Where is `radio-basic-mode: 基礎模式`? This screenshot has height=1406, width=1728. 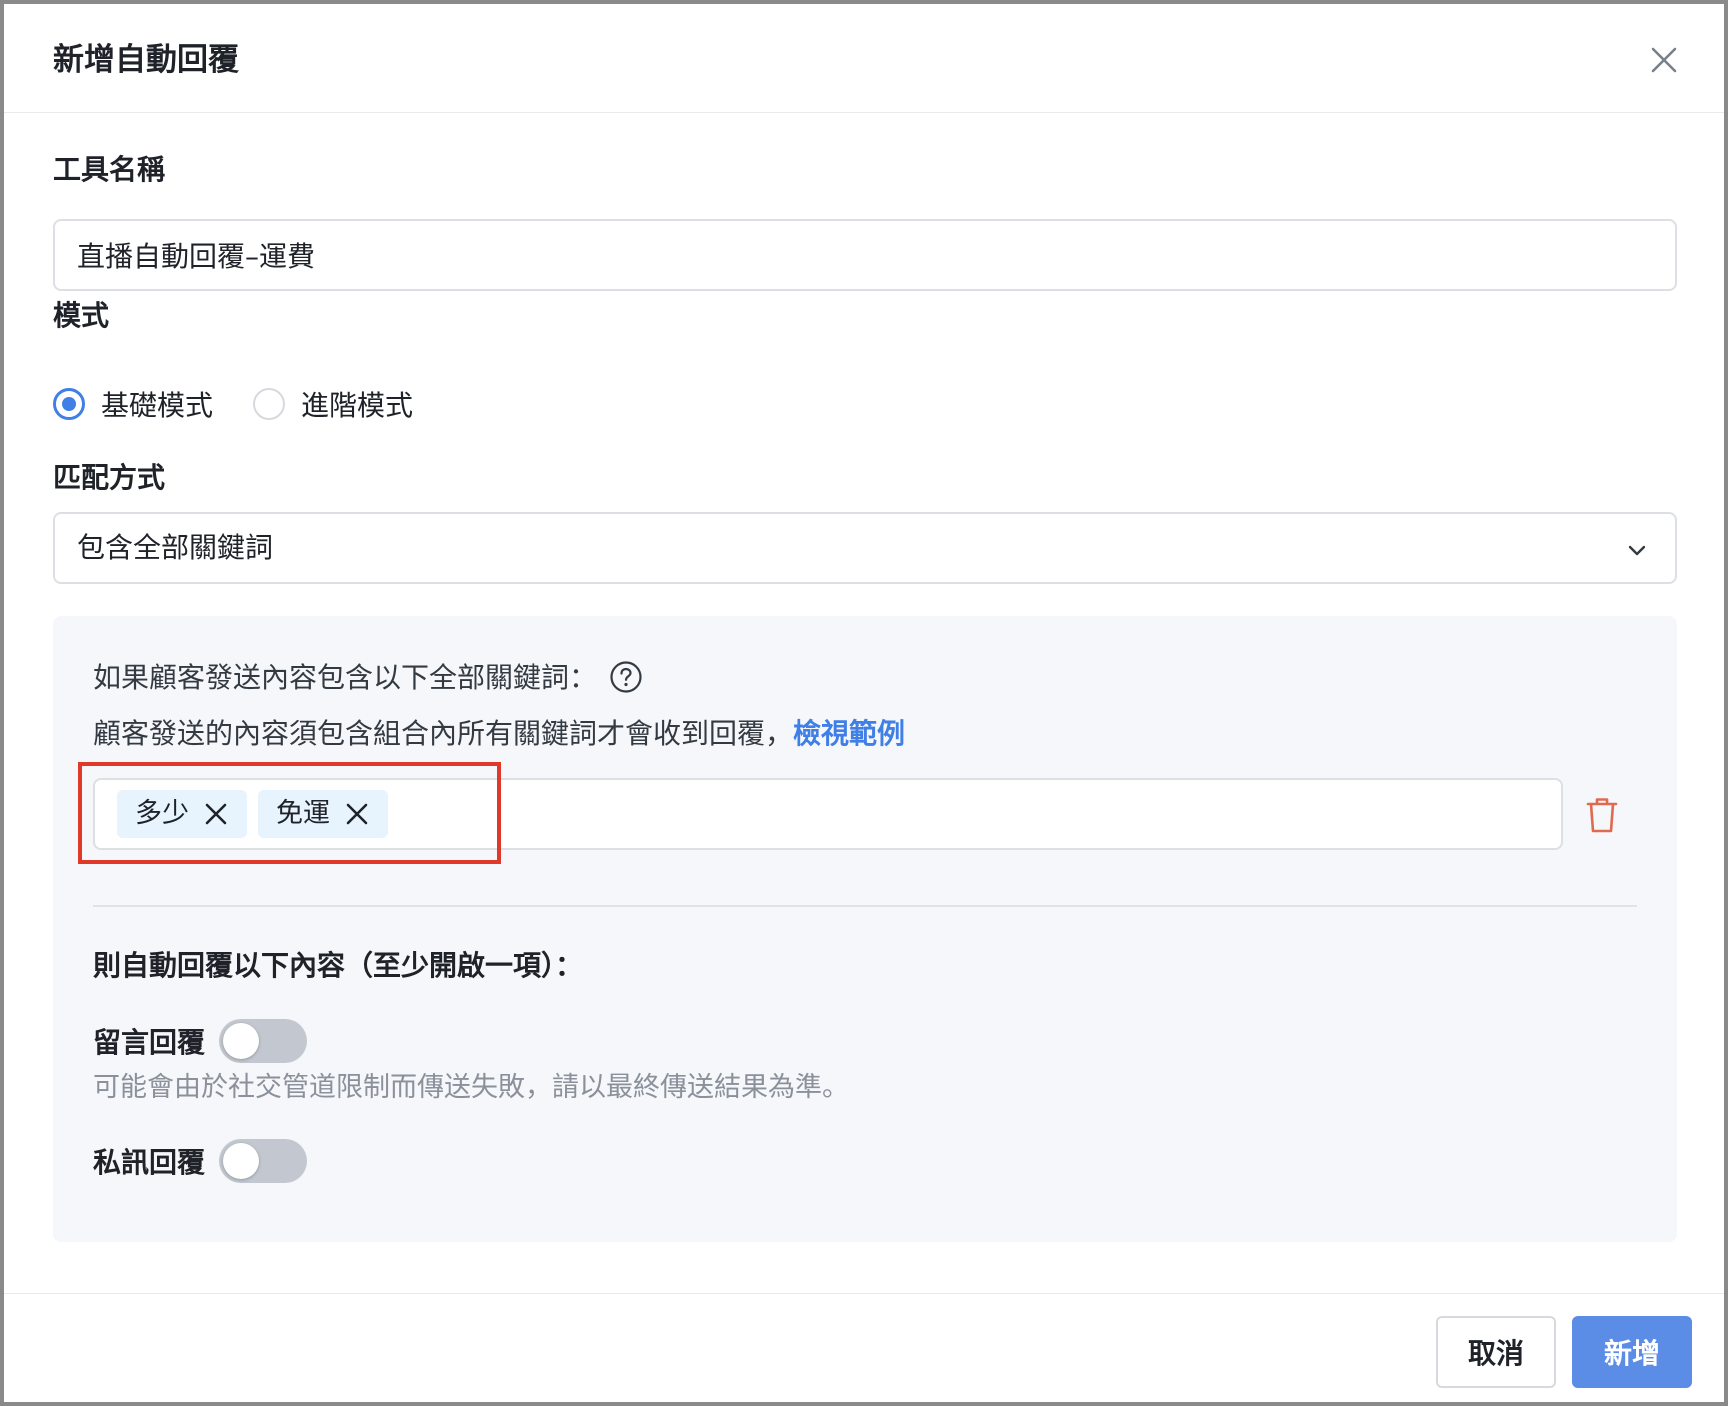
radio-basic-mode: 基礎模式 is located at coordinates (133, 404).